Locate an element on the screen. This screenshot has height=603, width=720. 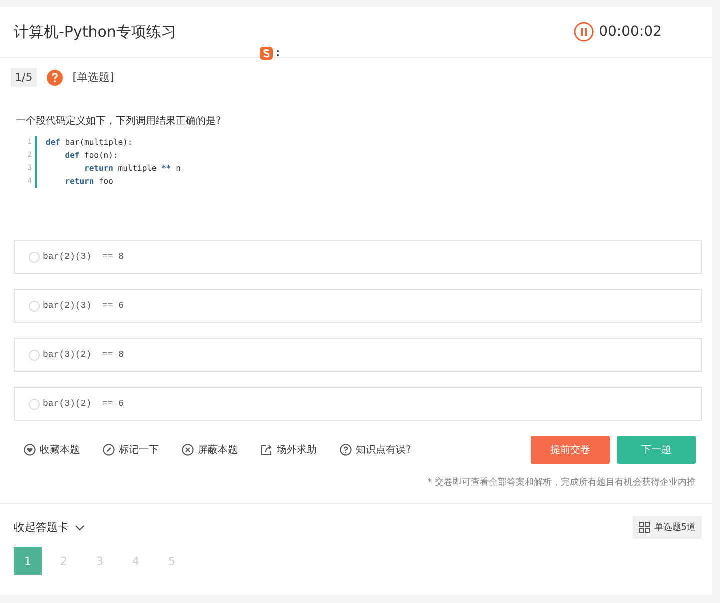
code-line: def foo(n): is located at coordinates (92, 156).